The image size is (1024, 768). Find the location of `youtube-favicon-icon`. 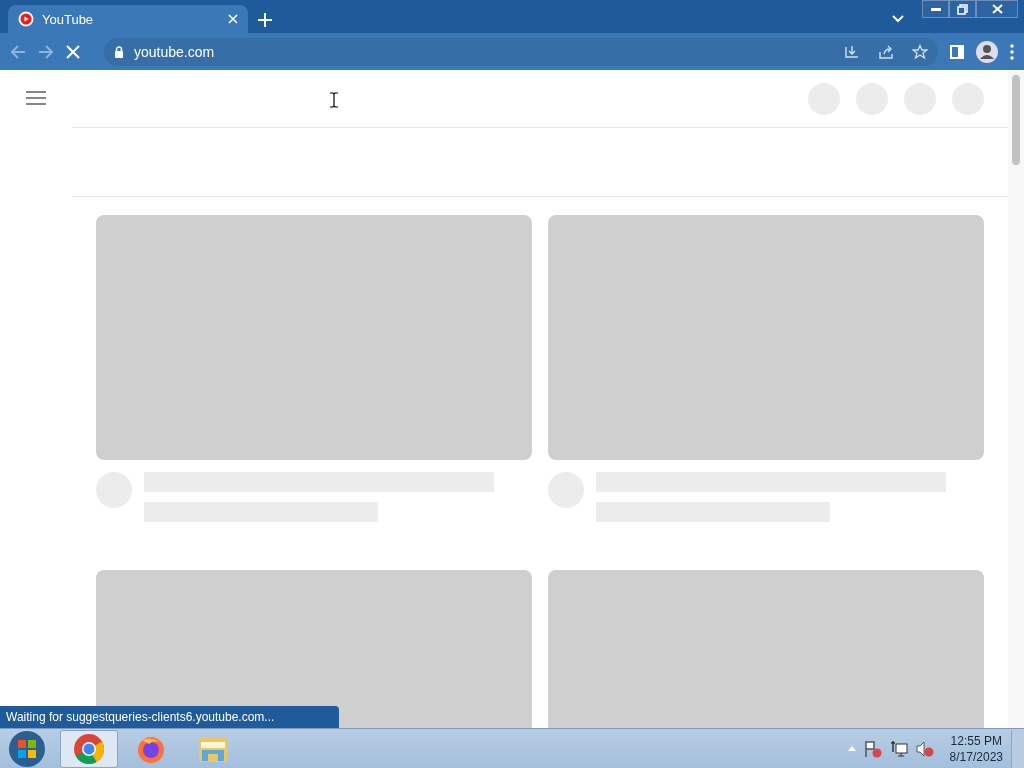

youtube-favicon-icon is located at coordinates (26, 19).